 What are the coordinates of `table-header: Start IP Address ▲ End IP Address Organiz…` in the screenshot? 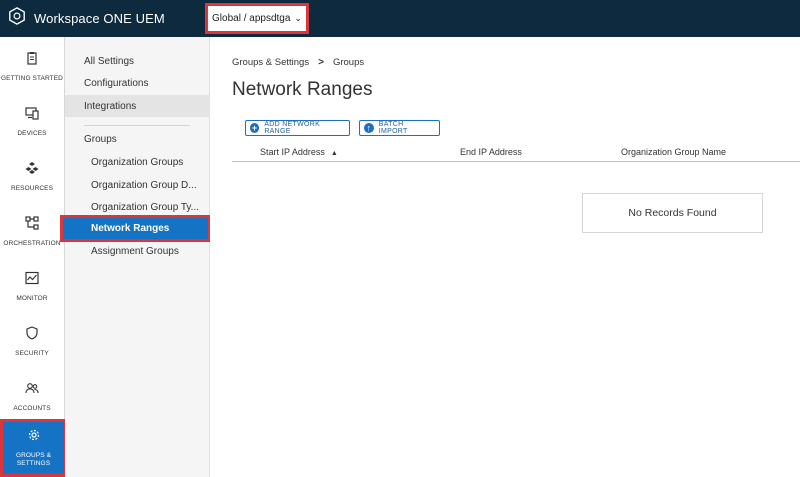 It's located at (516, 152).